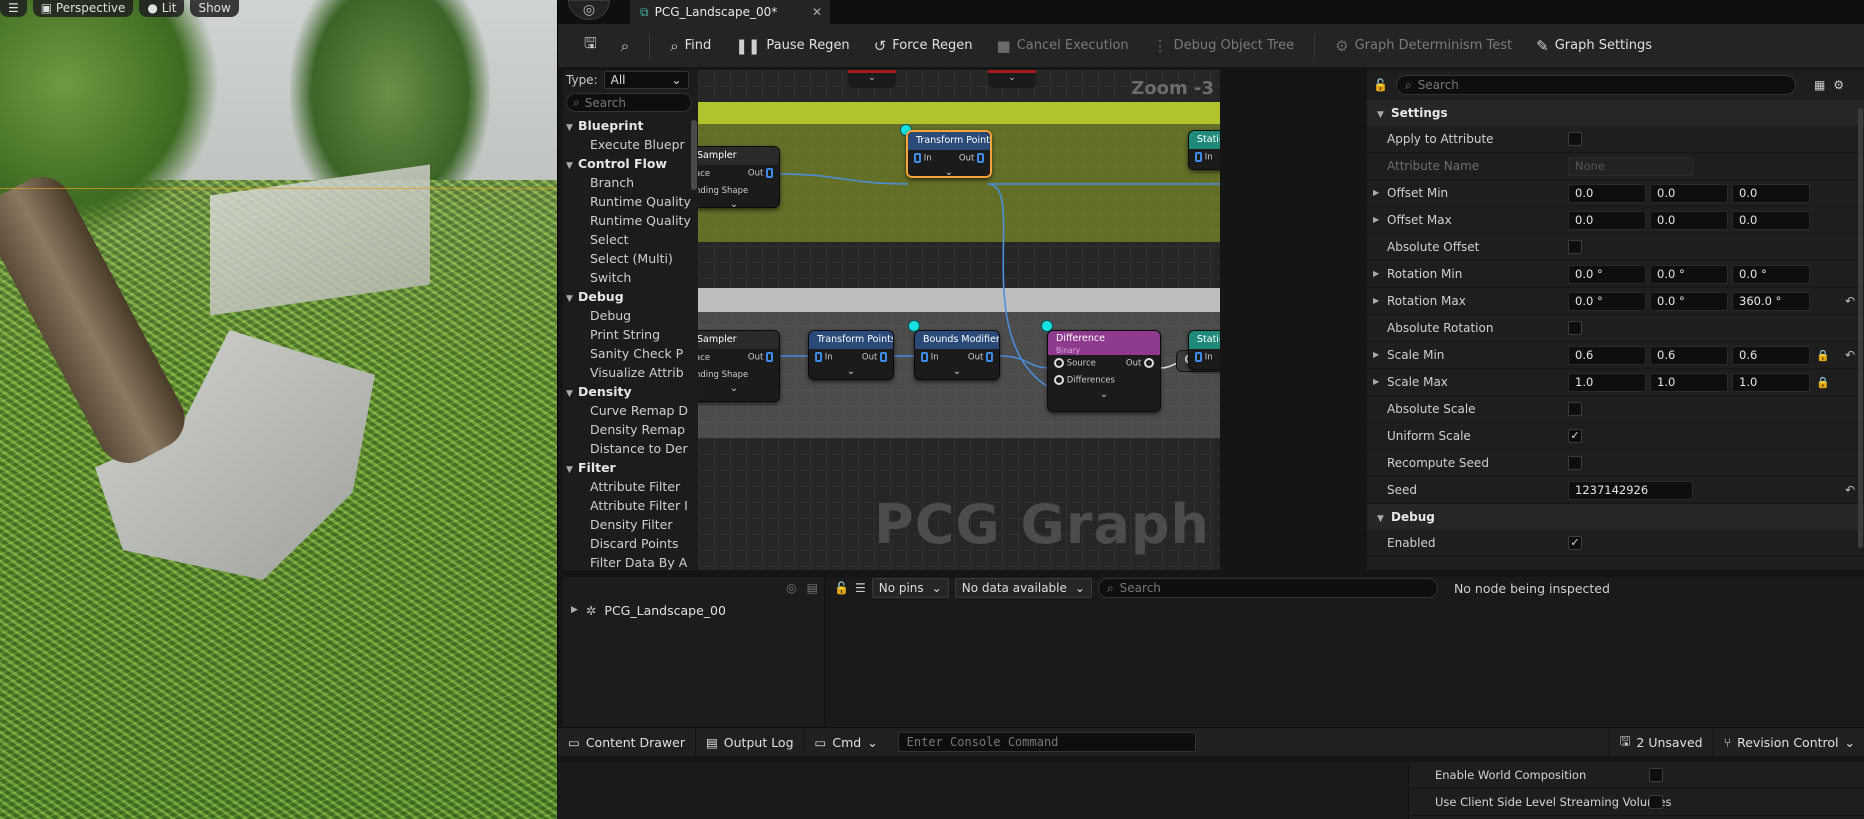 This screenshot has width=1864, height=819. Describe the element at coordinates (631, 448) in the screenshot. I see `palette-item: Distance to Der` at that location.